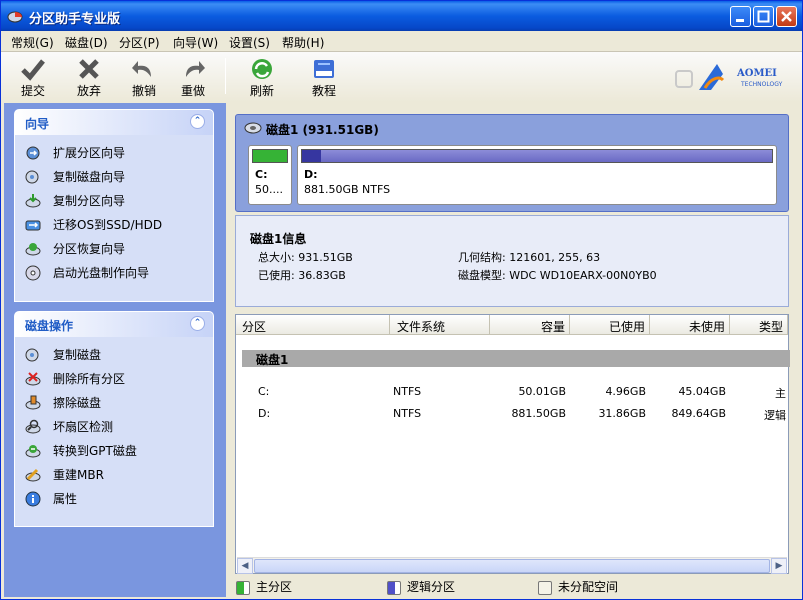 Image resolution: width=803 pixels, height=600 pixels. I want to click on wizard-item-label: 扩展分区向导, so click(89, 153).